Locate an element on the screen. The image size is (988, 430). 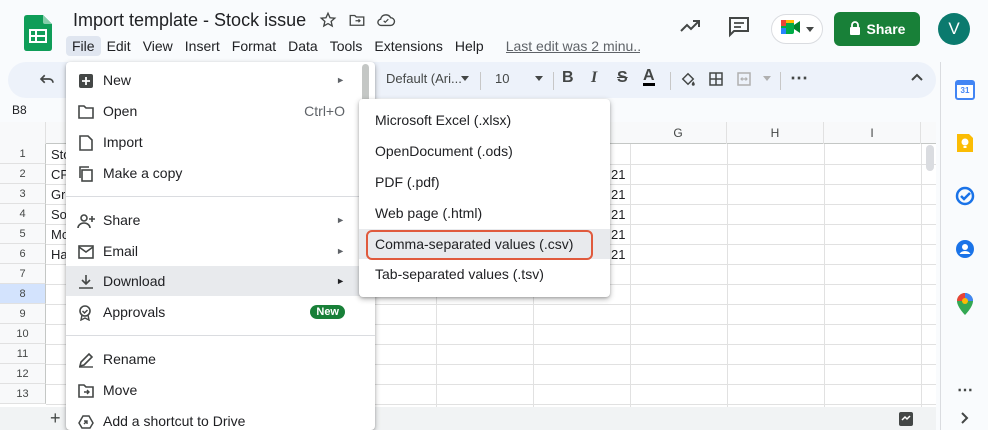
row-header: 6 is located at coordinates (23, 254).